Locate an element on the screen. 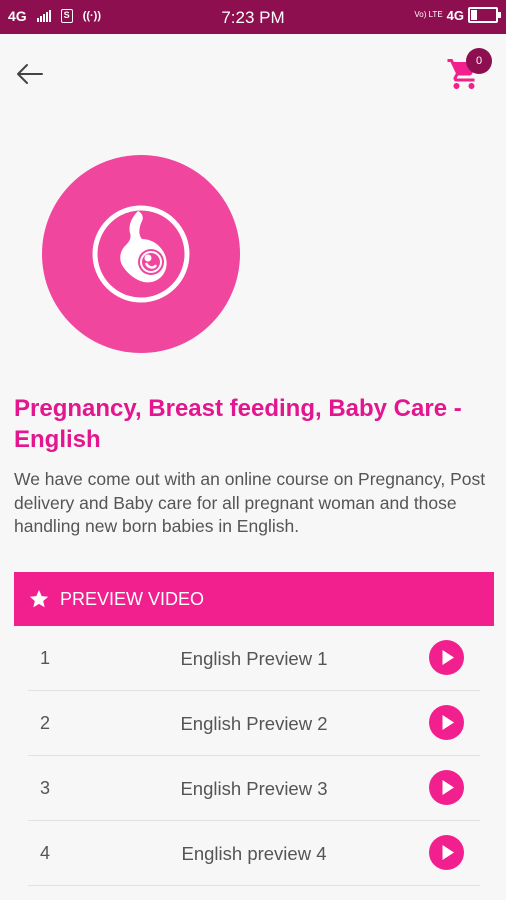 This screenshot has height=900, width=506. preview-row: 3 English Preview 3 is located at coordinates (254, 788).